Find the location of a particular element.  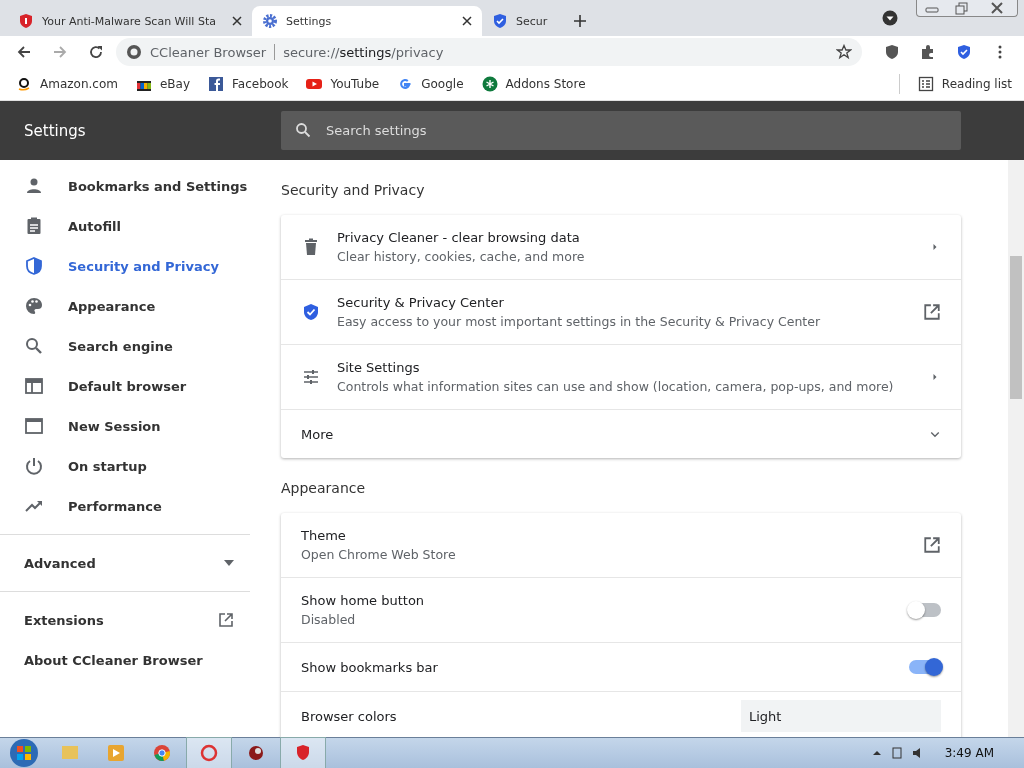

page-title: Settings is located at coordinates (55, 130).